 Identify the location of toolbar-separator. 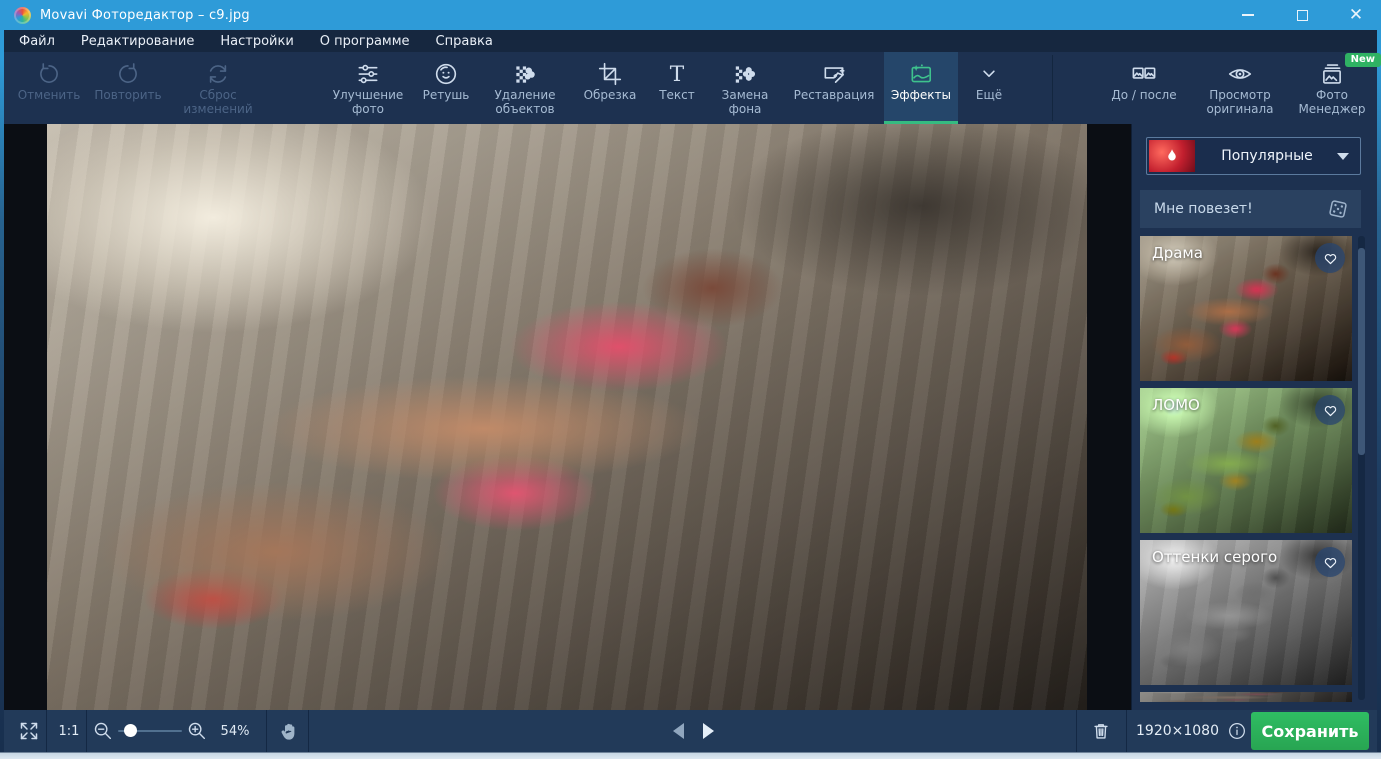
(1052, 88).